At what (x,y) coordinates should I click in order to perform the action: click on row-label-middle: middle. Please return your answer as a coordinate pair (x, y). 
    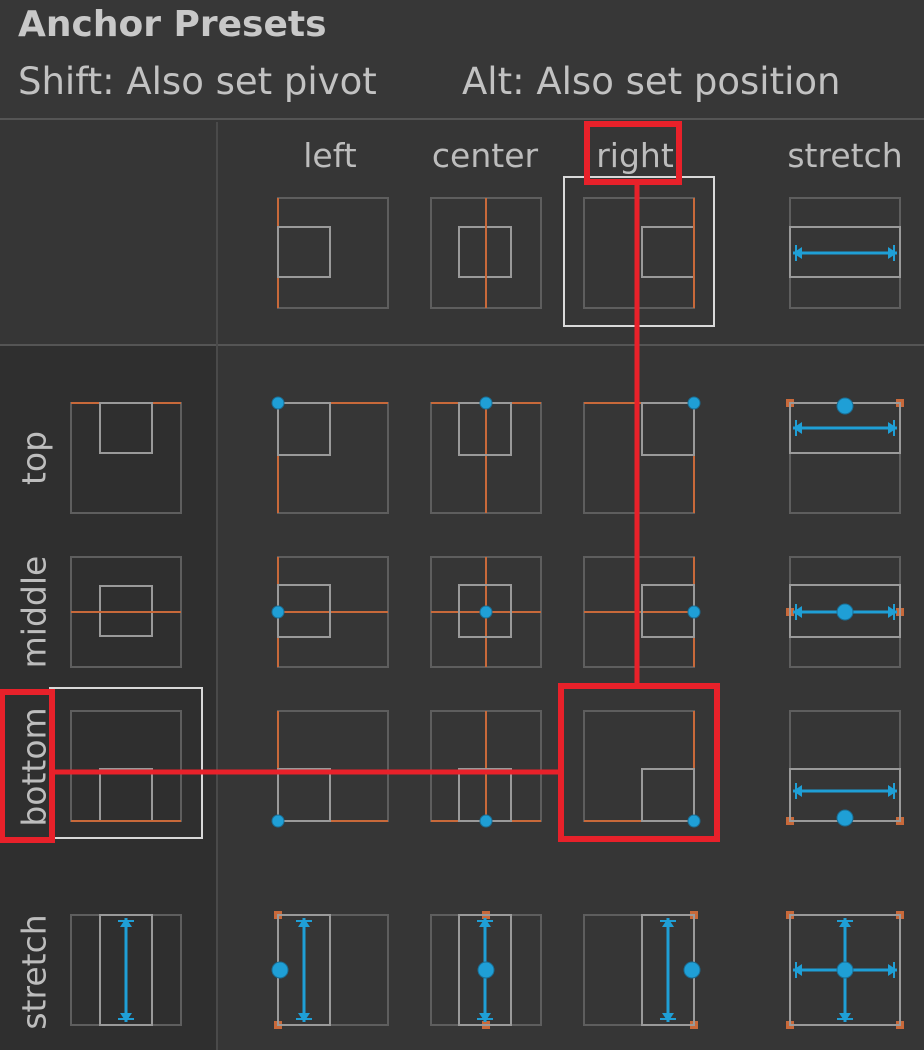
    Looking at the image, I should click on (34, 612).